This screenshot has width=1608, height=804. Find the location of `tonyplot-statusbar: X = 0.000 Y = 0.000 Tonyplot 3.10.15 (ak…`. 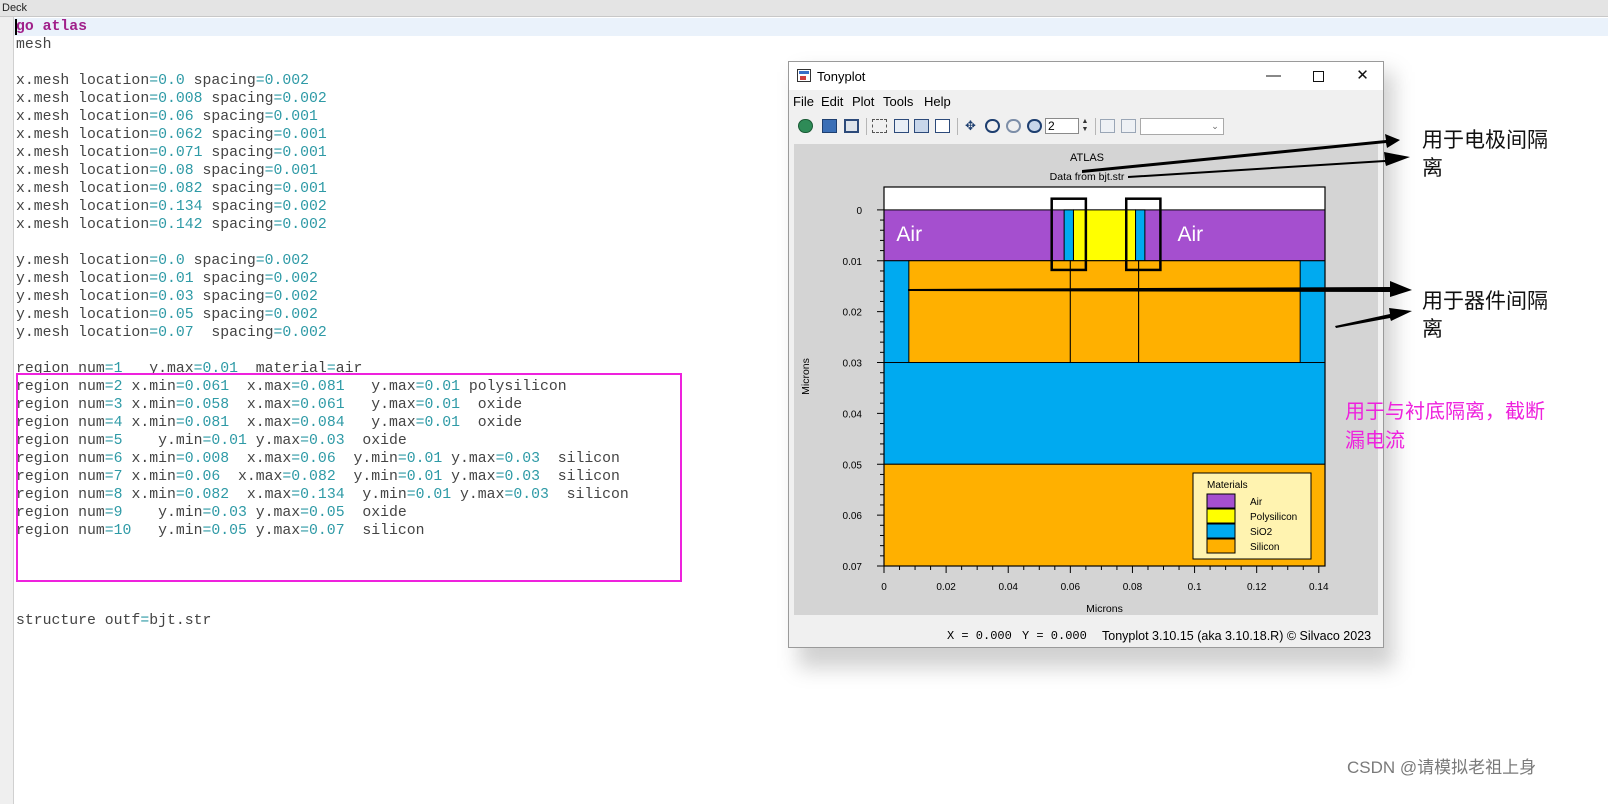

tonyplot-statusbar: X = 0.000 Y = 0.000 Tonyplot 3.10.15 (ak… is located at coordinates (1086, 634).